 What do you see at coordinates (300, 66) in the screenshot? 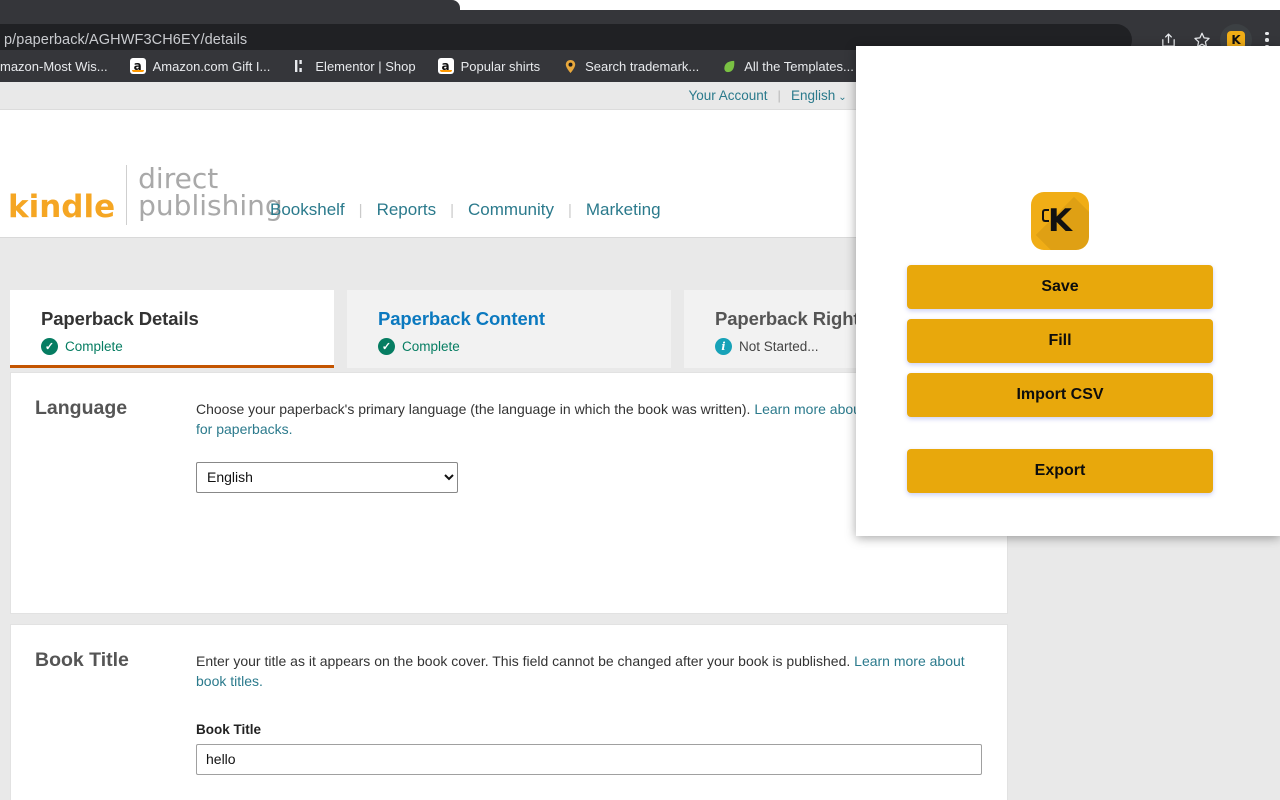
I see `elementor-favicon` at bounding box center [300, 66].